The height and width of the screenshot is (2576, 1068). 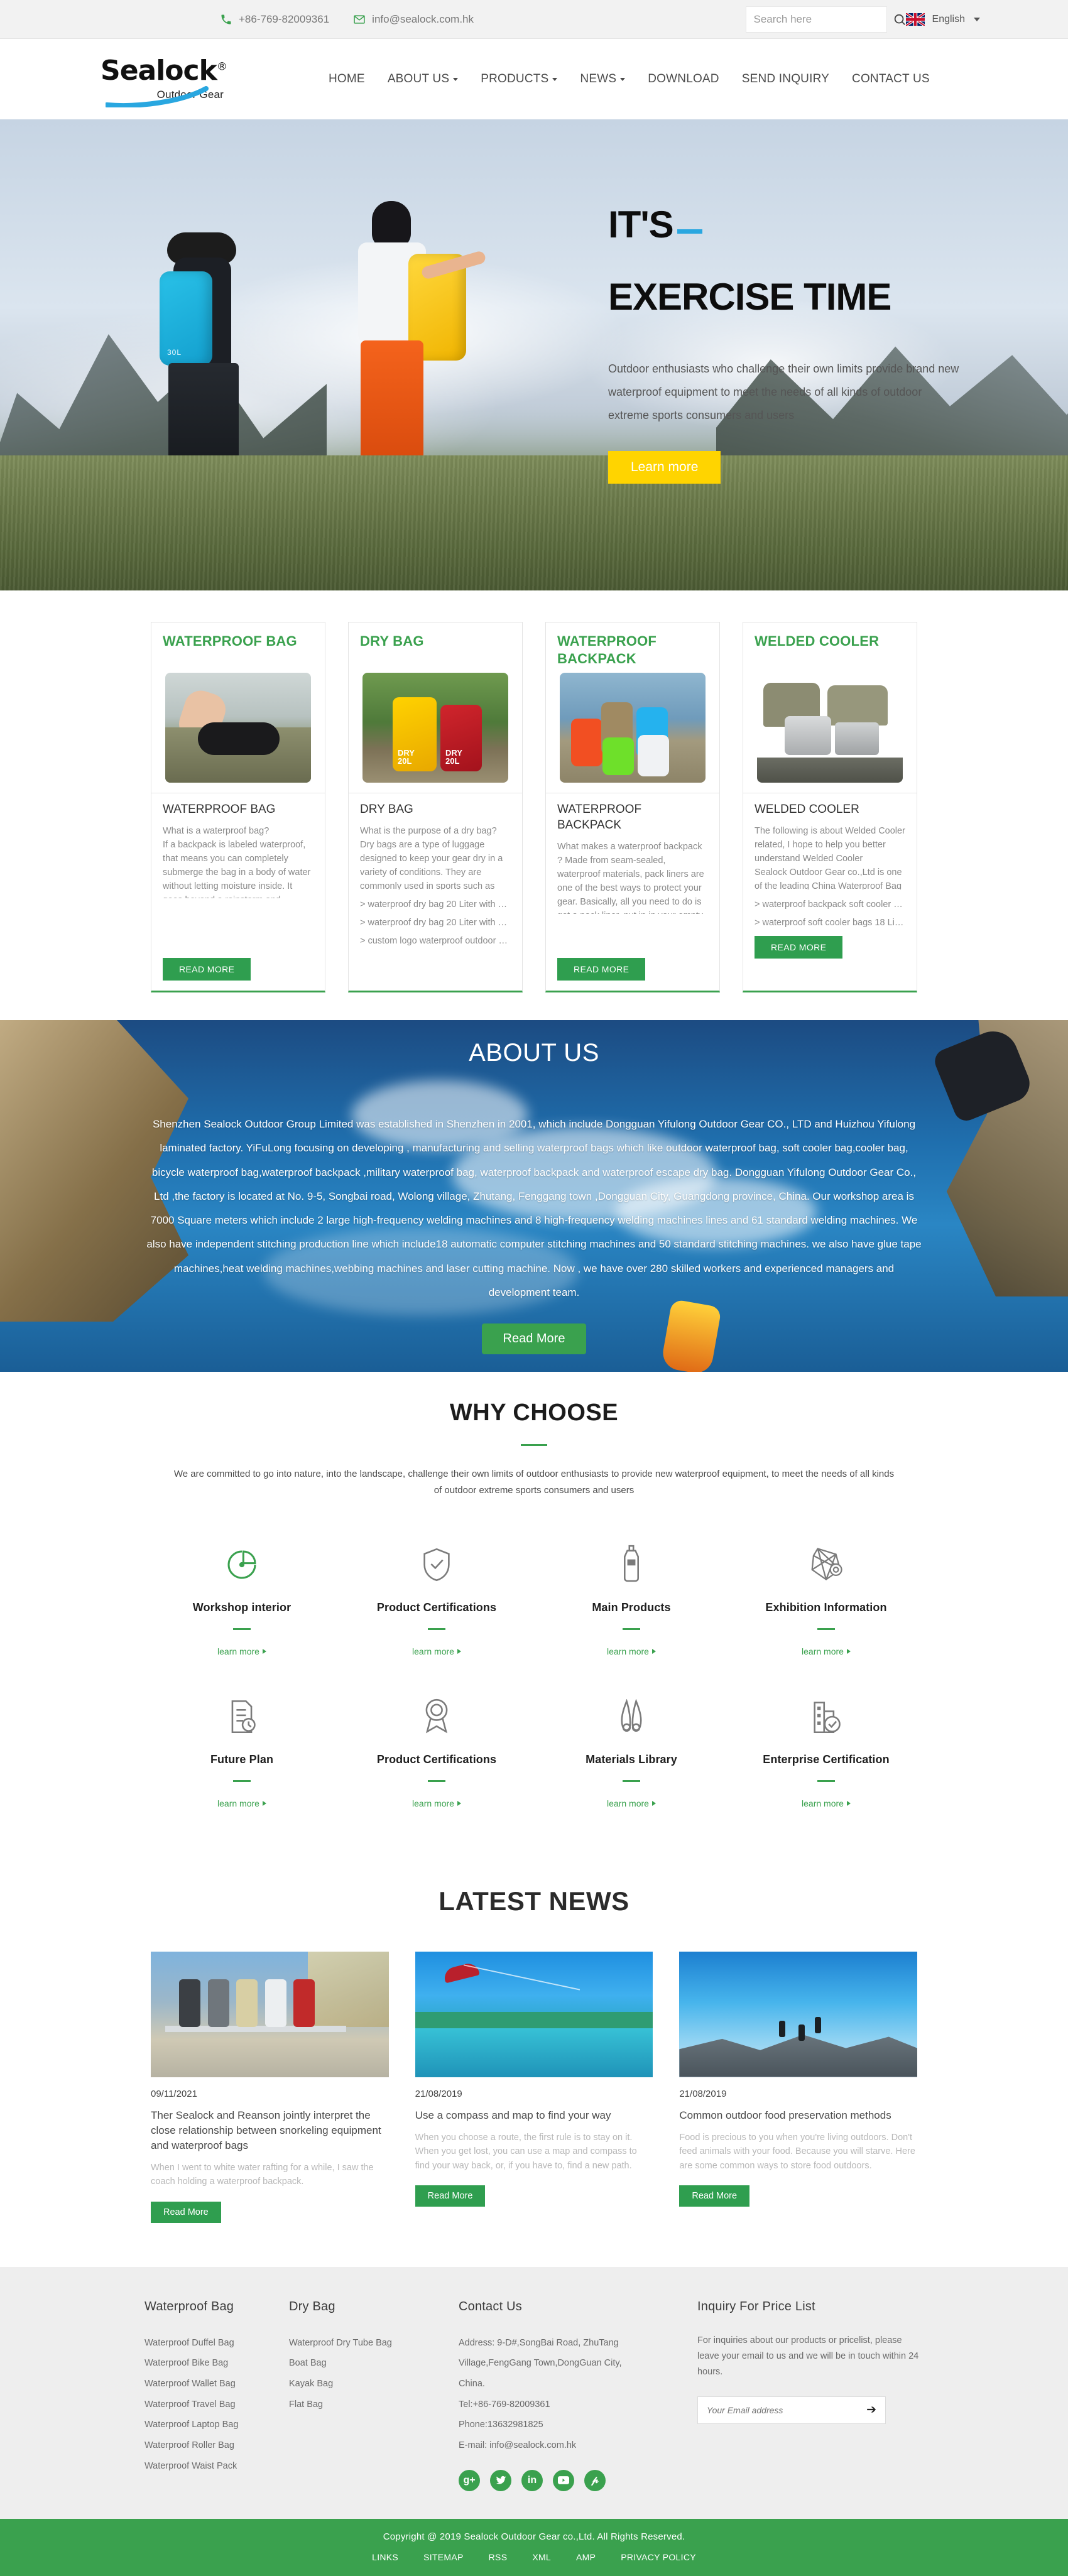 What do you see at coordinates (827, 1750) in the screenshot?
I see `why-item-enterprise-certification: Enterprise Certification learn more` at bounding box center [827, 1750].